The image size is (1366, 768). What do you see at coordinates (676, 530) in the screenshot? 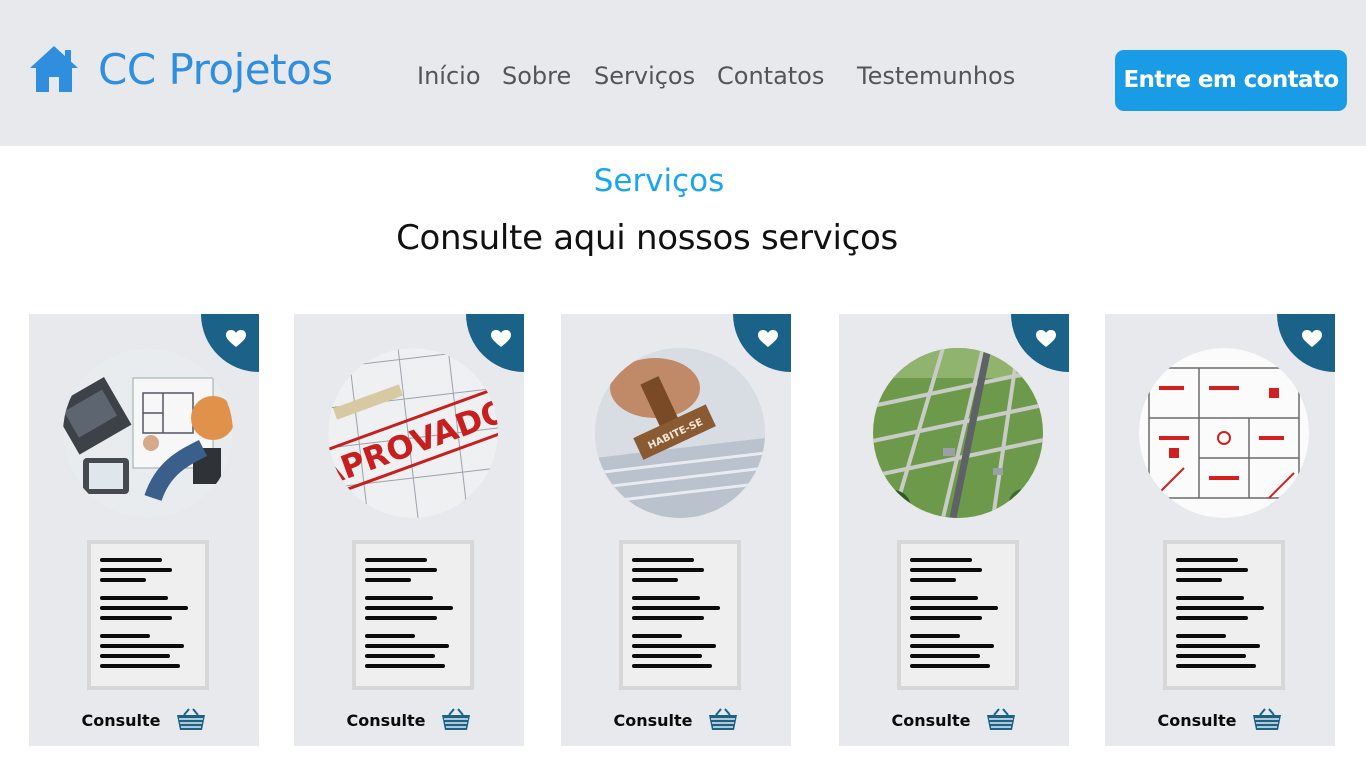
I see `service-card: HABITE-SE Consulte` at bounding box center [676, 530].